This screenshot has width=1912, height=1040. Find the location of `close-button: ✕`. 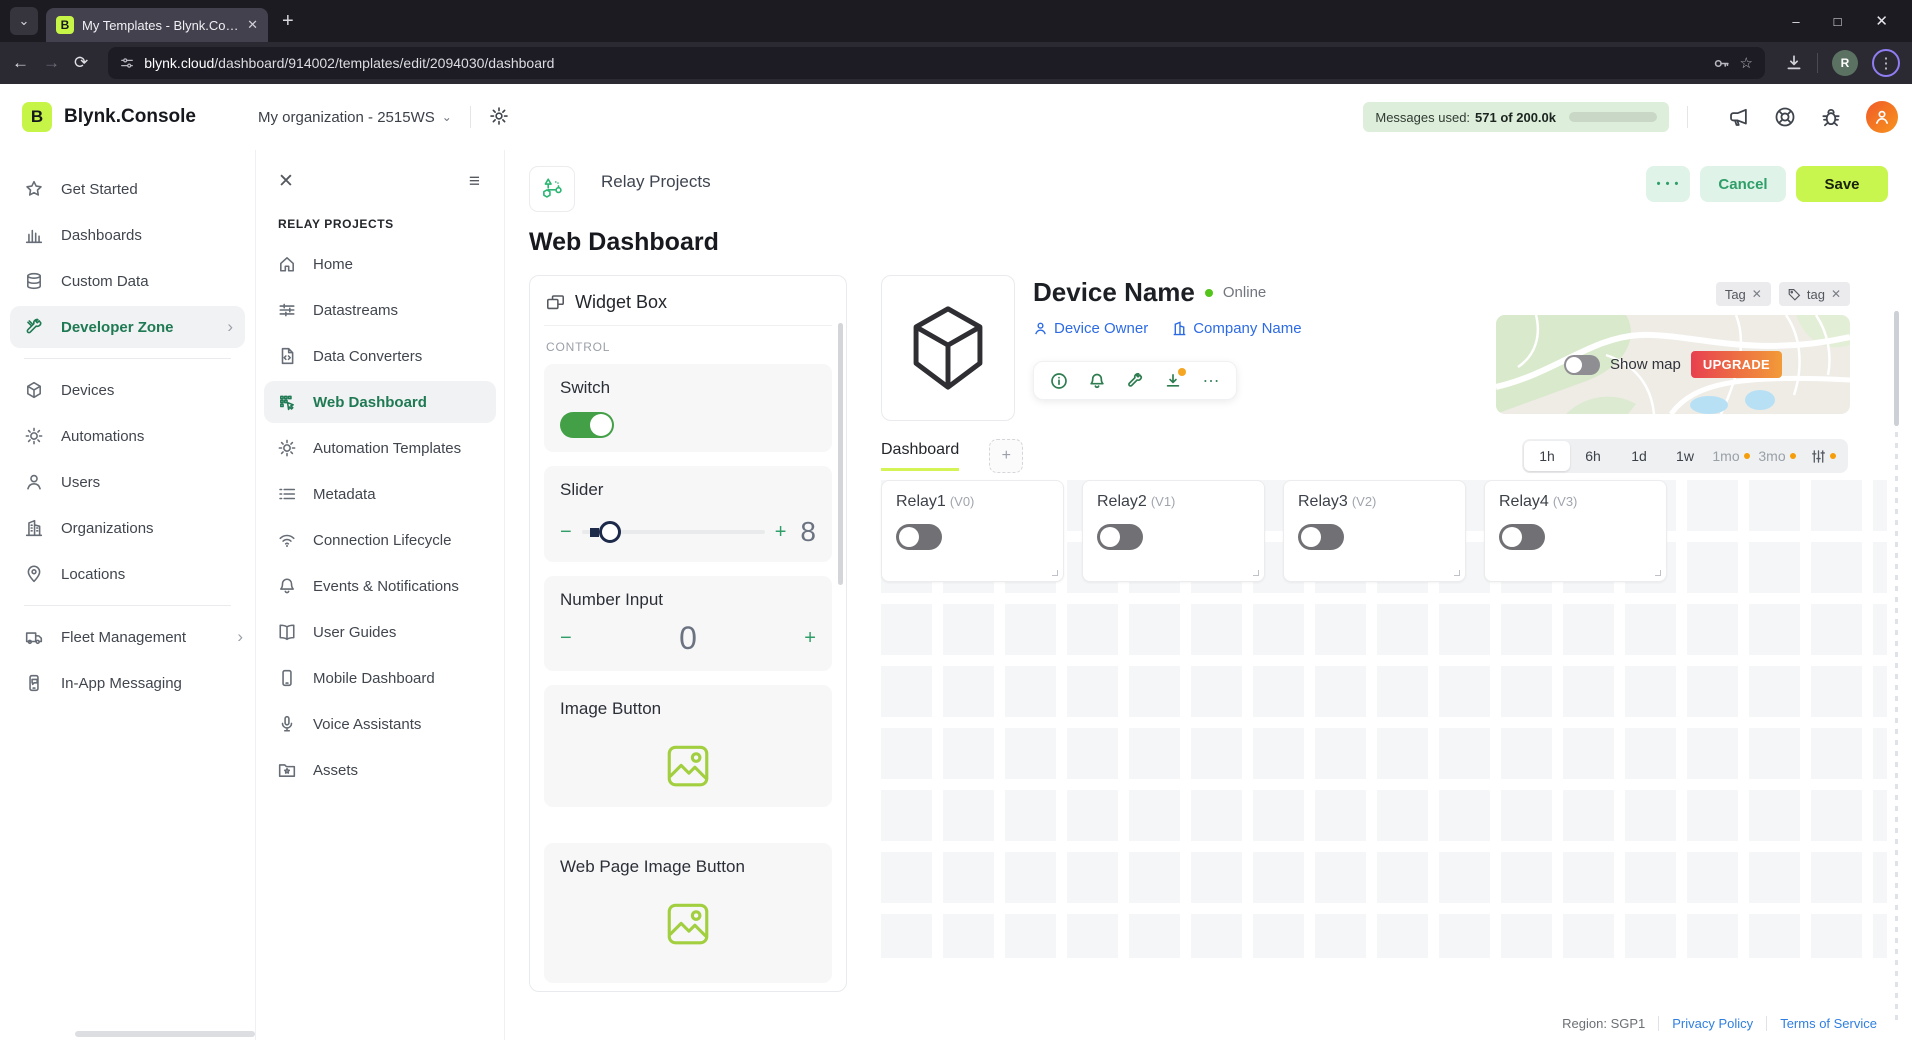

close-button: ✕ is located at coordinates (1881, 21).